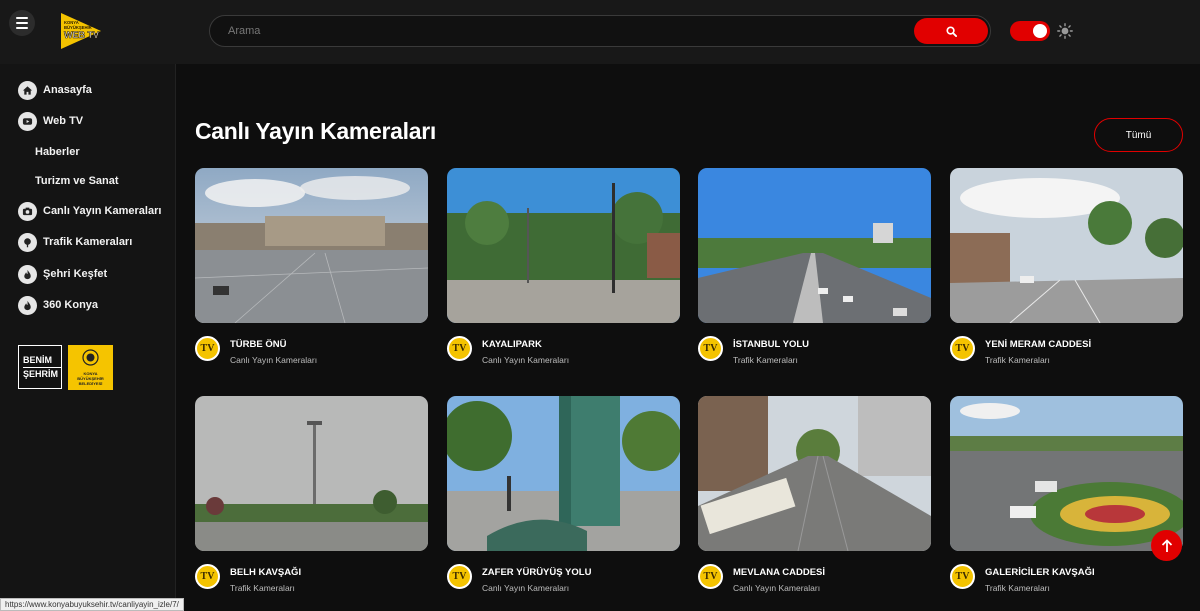 The height and width of the screenshot is (611, 1200). Describe the element at coordinates (258, 344) in the screenshot. I see `camera-name: TÜRBE ÖNÜ` at that location.